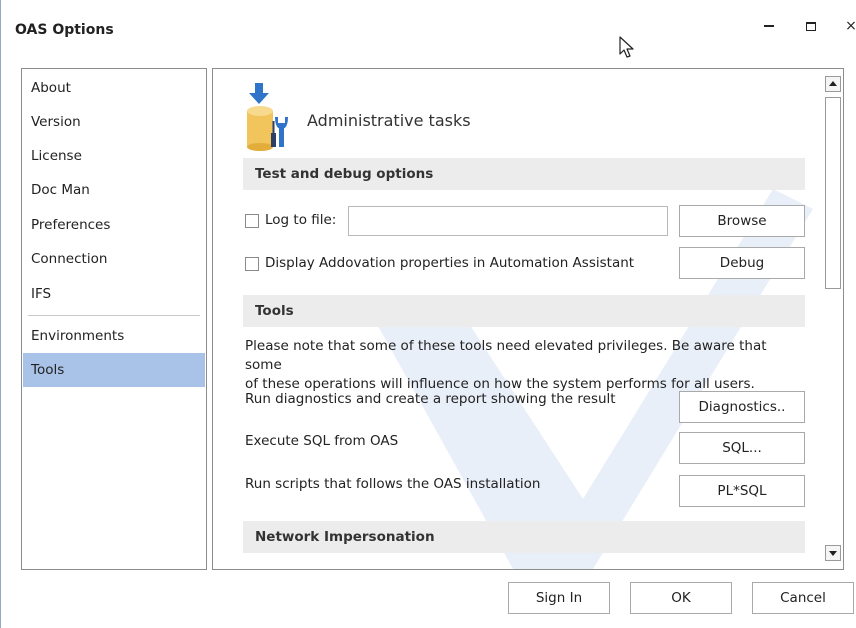  What do you see at coordinates (832, 319) in the screenshot?
I see `vertical-scrollbar` at bounding box center [832, 319].